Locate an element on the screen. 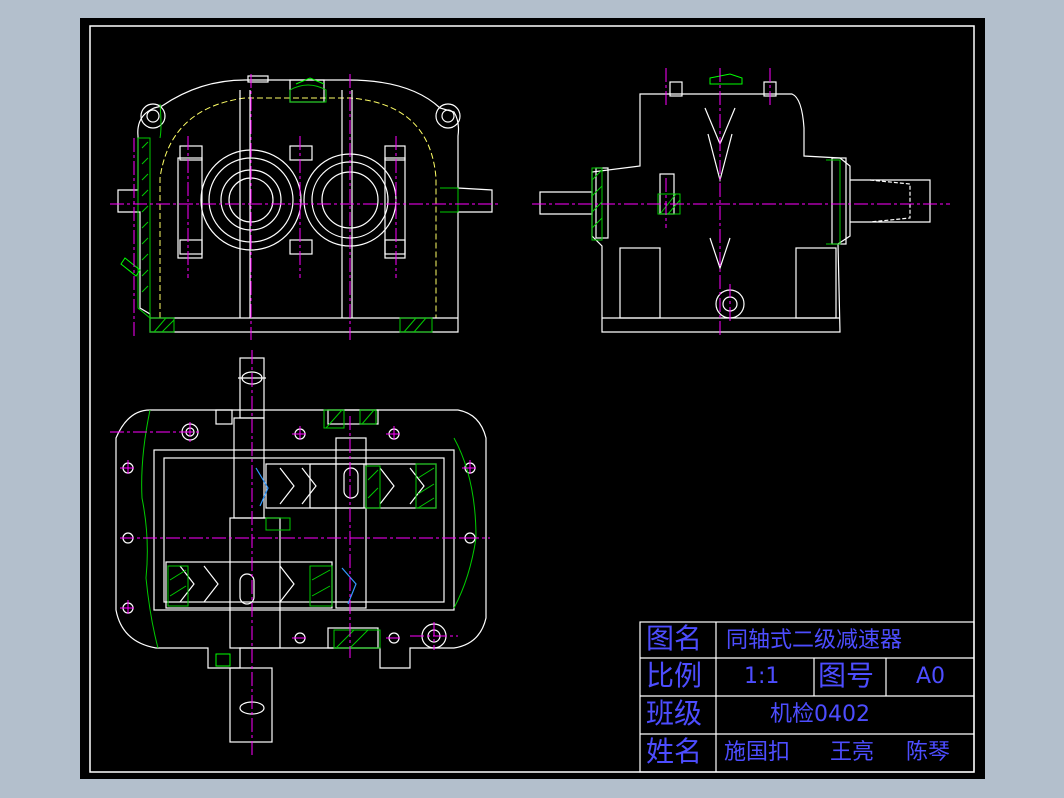 The image size is (1064, 798). front-view-hatching is located at coordinates (289, 205).